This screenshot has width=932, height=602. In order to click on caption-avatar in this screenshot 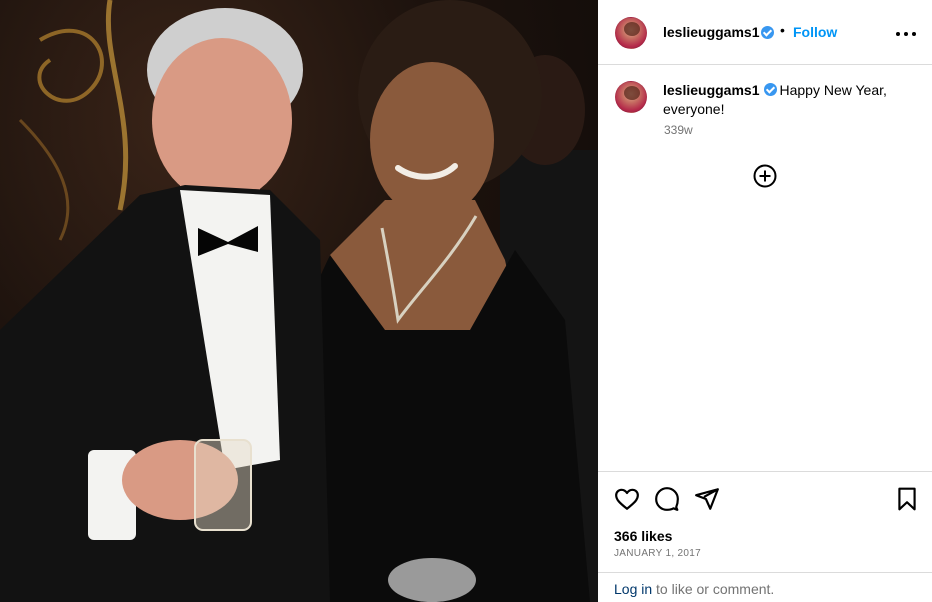, I will do `click(631, 97)`.